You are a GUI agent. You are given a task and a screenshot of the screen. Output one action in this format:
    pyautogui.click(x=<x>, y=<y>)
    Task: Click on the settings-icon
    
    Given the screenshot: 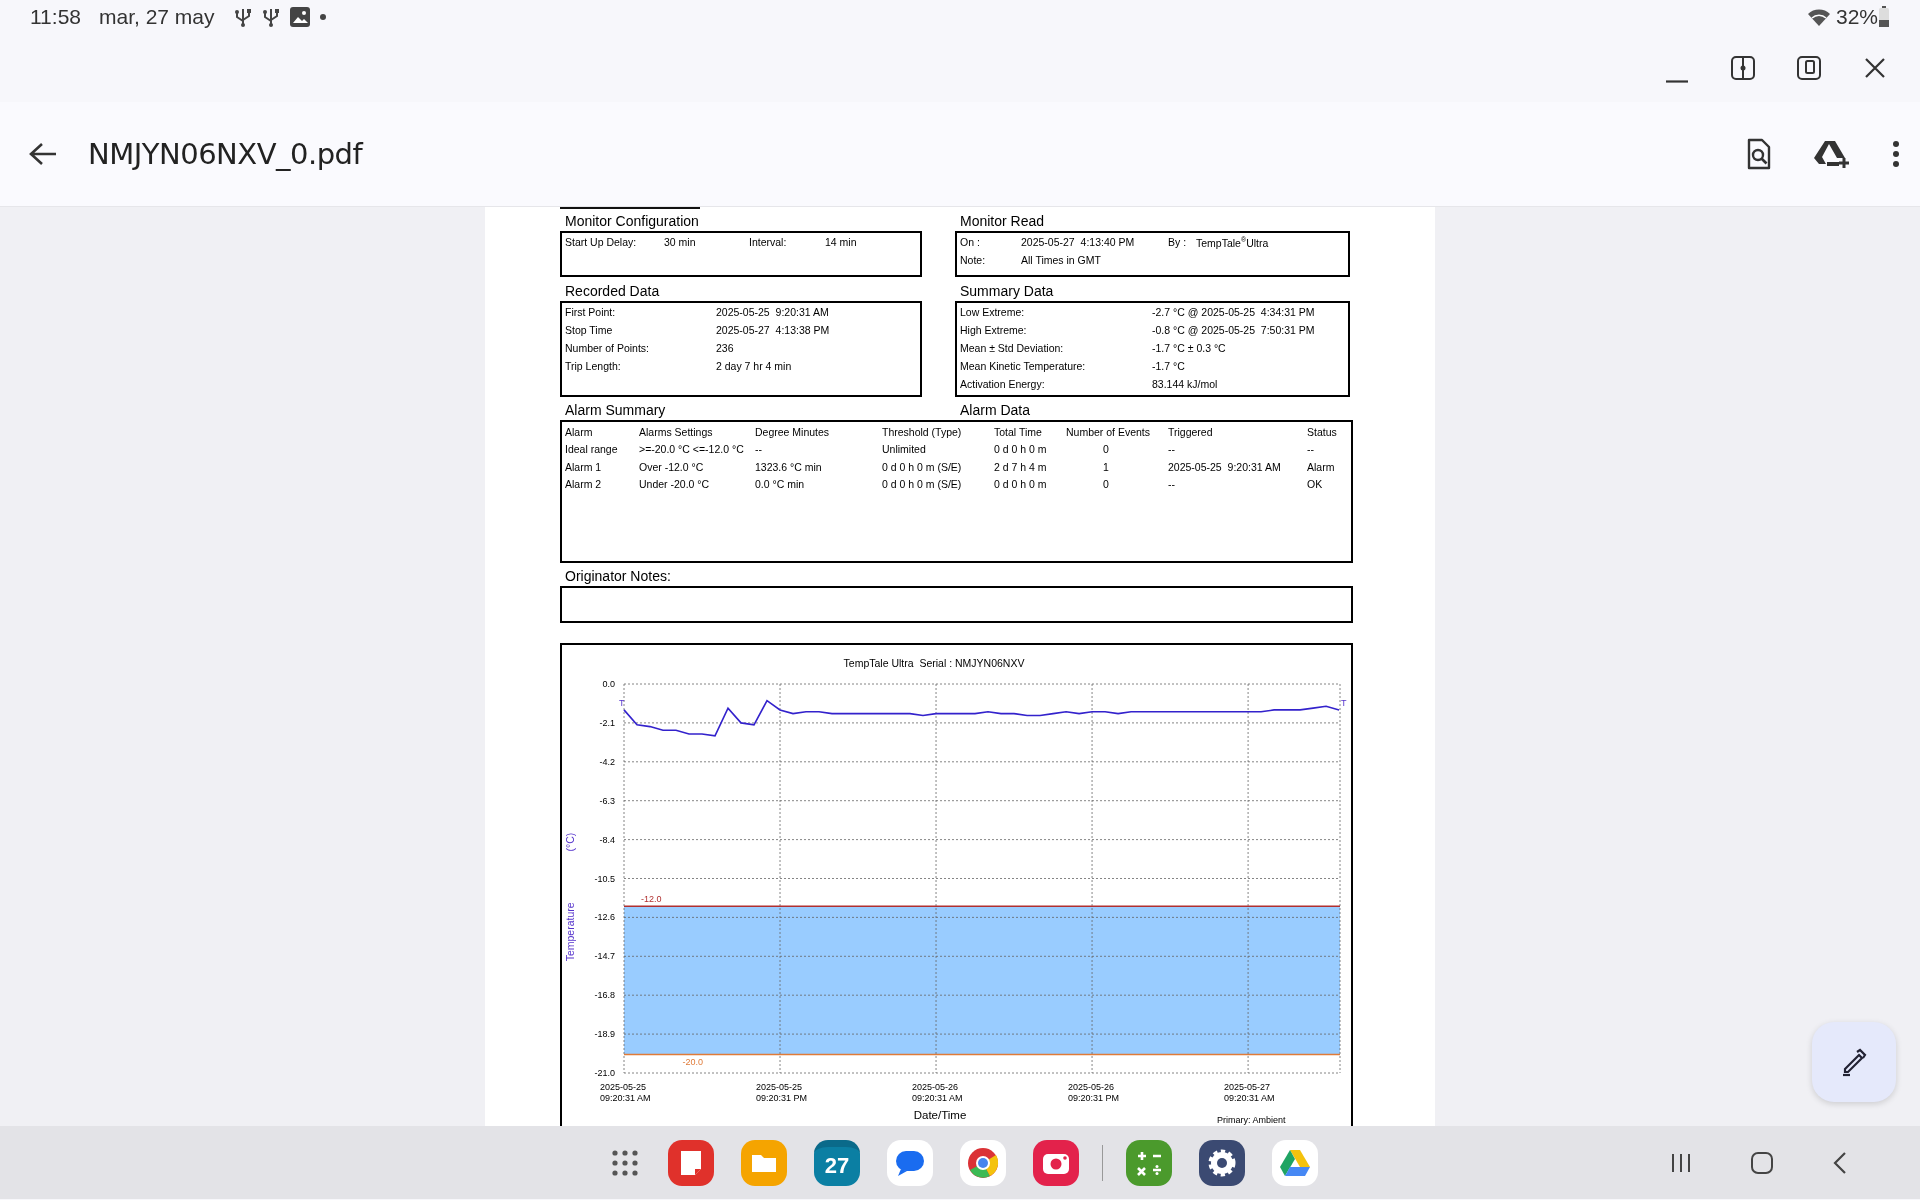 What is the action you would take?
    pyautogui.click(x=1222, y=1162)
    